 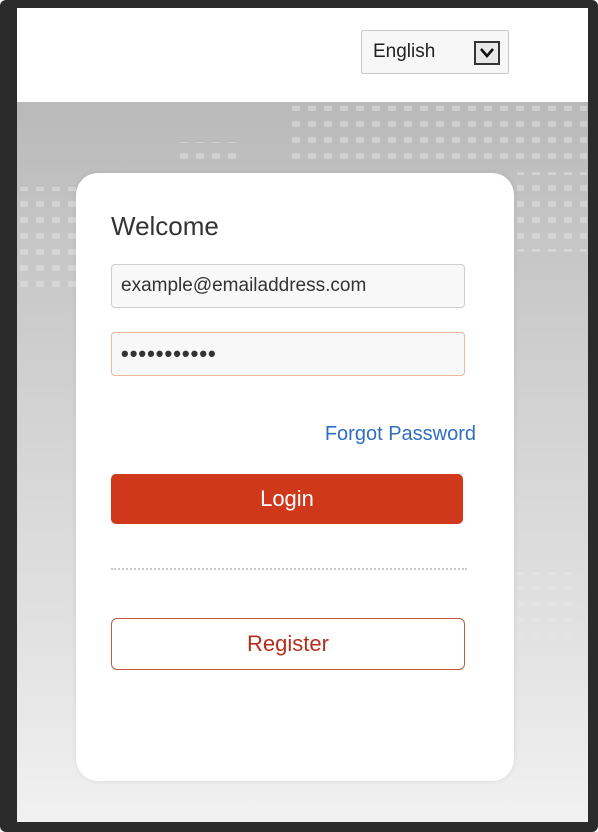 I want to click on email-field, so click(x=288, y=286).